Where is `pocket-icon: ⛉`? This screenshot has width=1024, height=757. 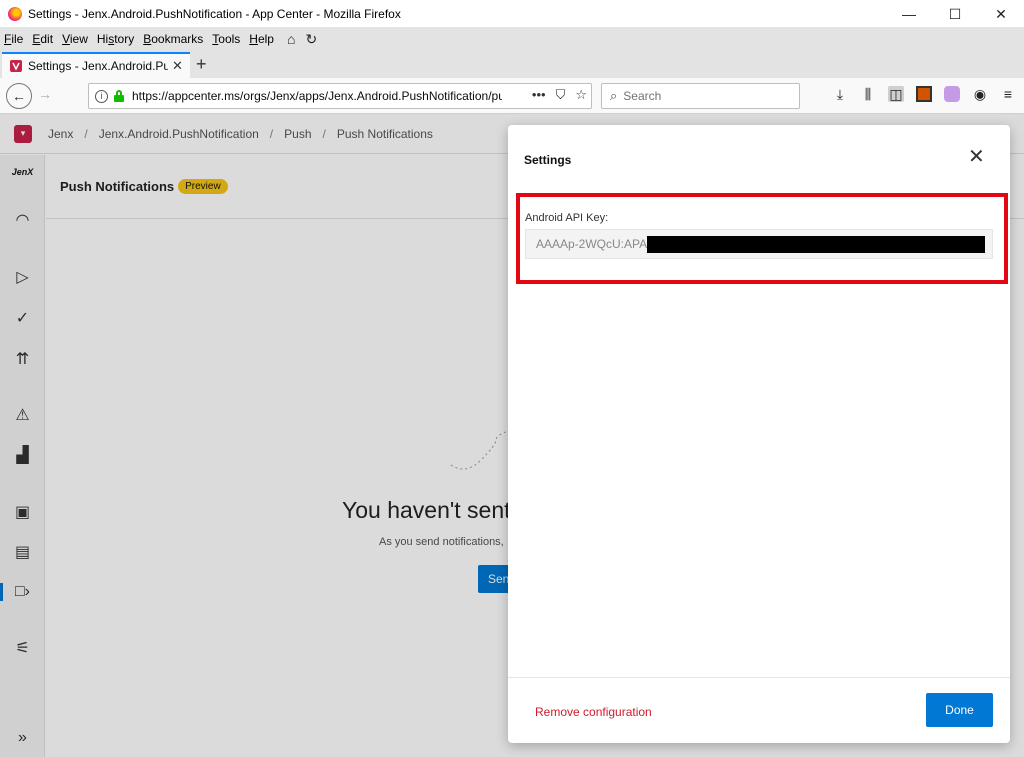
pocket-icon: ⛉ is located at coordinates (561, 95).